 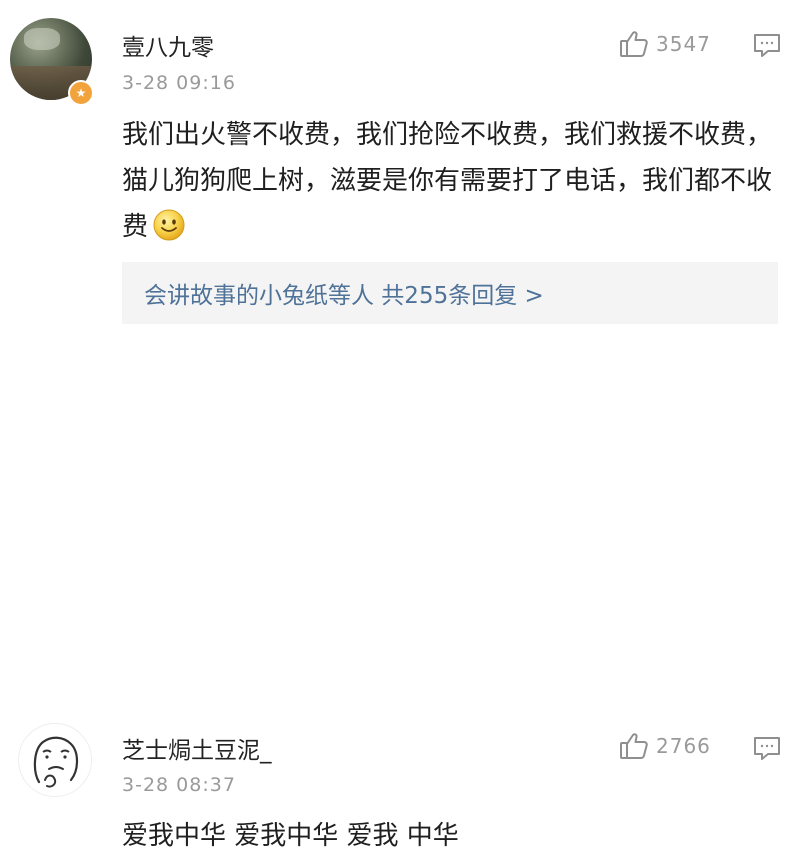 What do you see at coordinates (290, 836) in the screenshot?
I see `comment-text: 爱我中华 爱我中华 爱我 中华` at bounding box center [290, 836].